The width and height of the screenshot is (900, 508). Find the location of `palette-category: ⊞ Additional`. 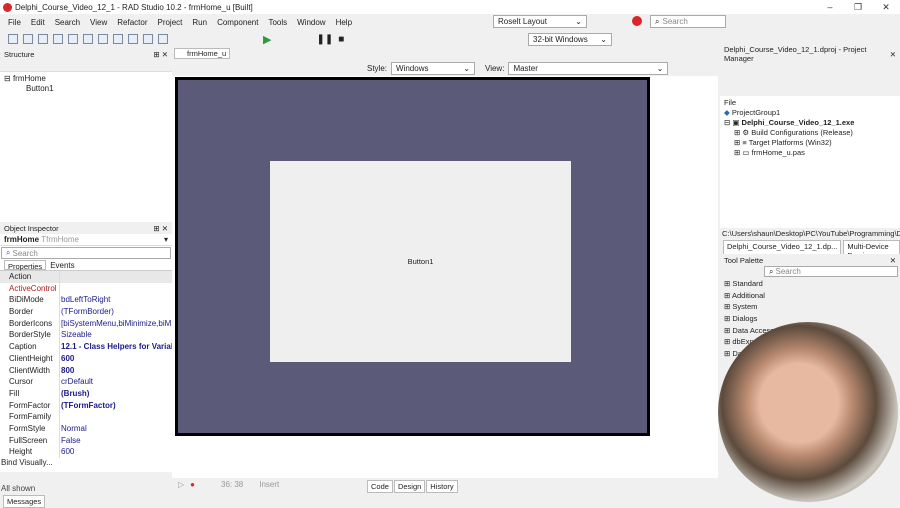

palette-category: ⊞ Additional is located at coordinates (810, 297).